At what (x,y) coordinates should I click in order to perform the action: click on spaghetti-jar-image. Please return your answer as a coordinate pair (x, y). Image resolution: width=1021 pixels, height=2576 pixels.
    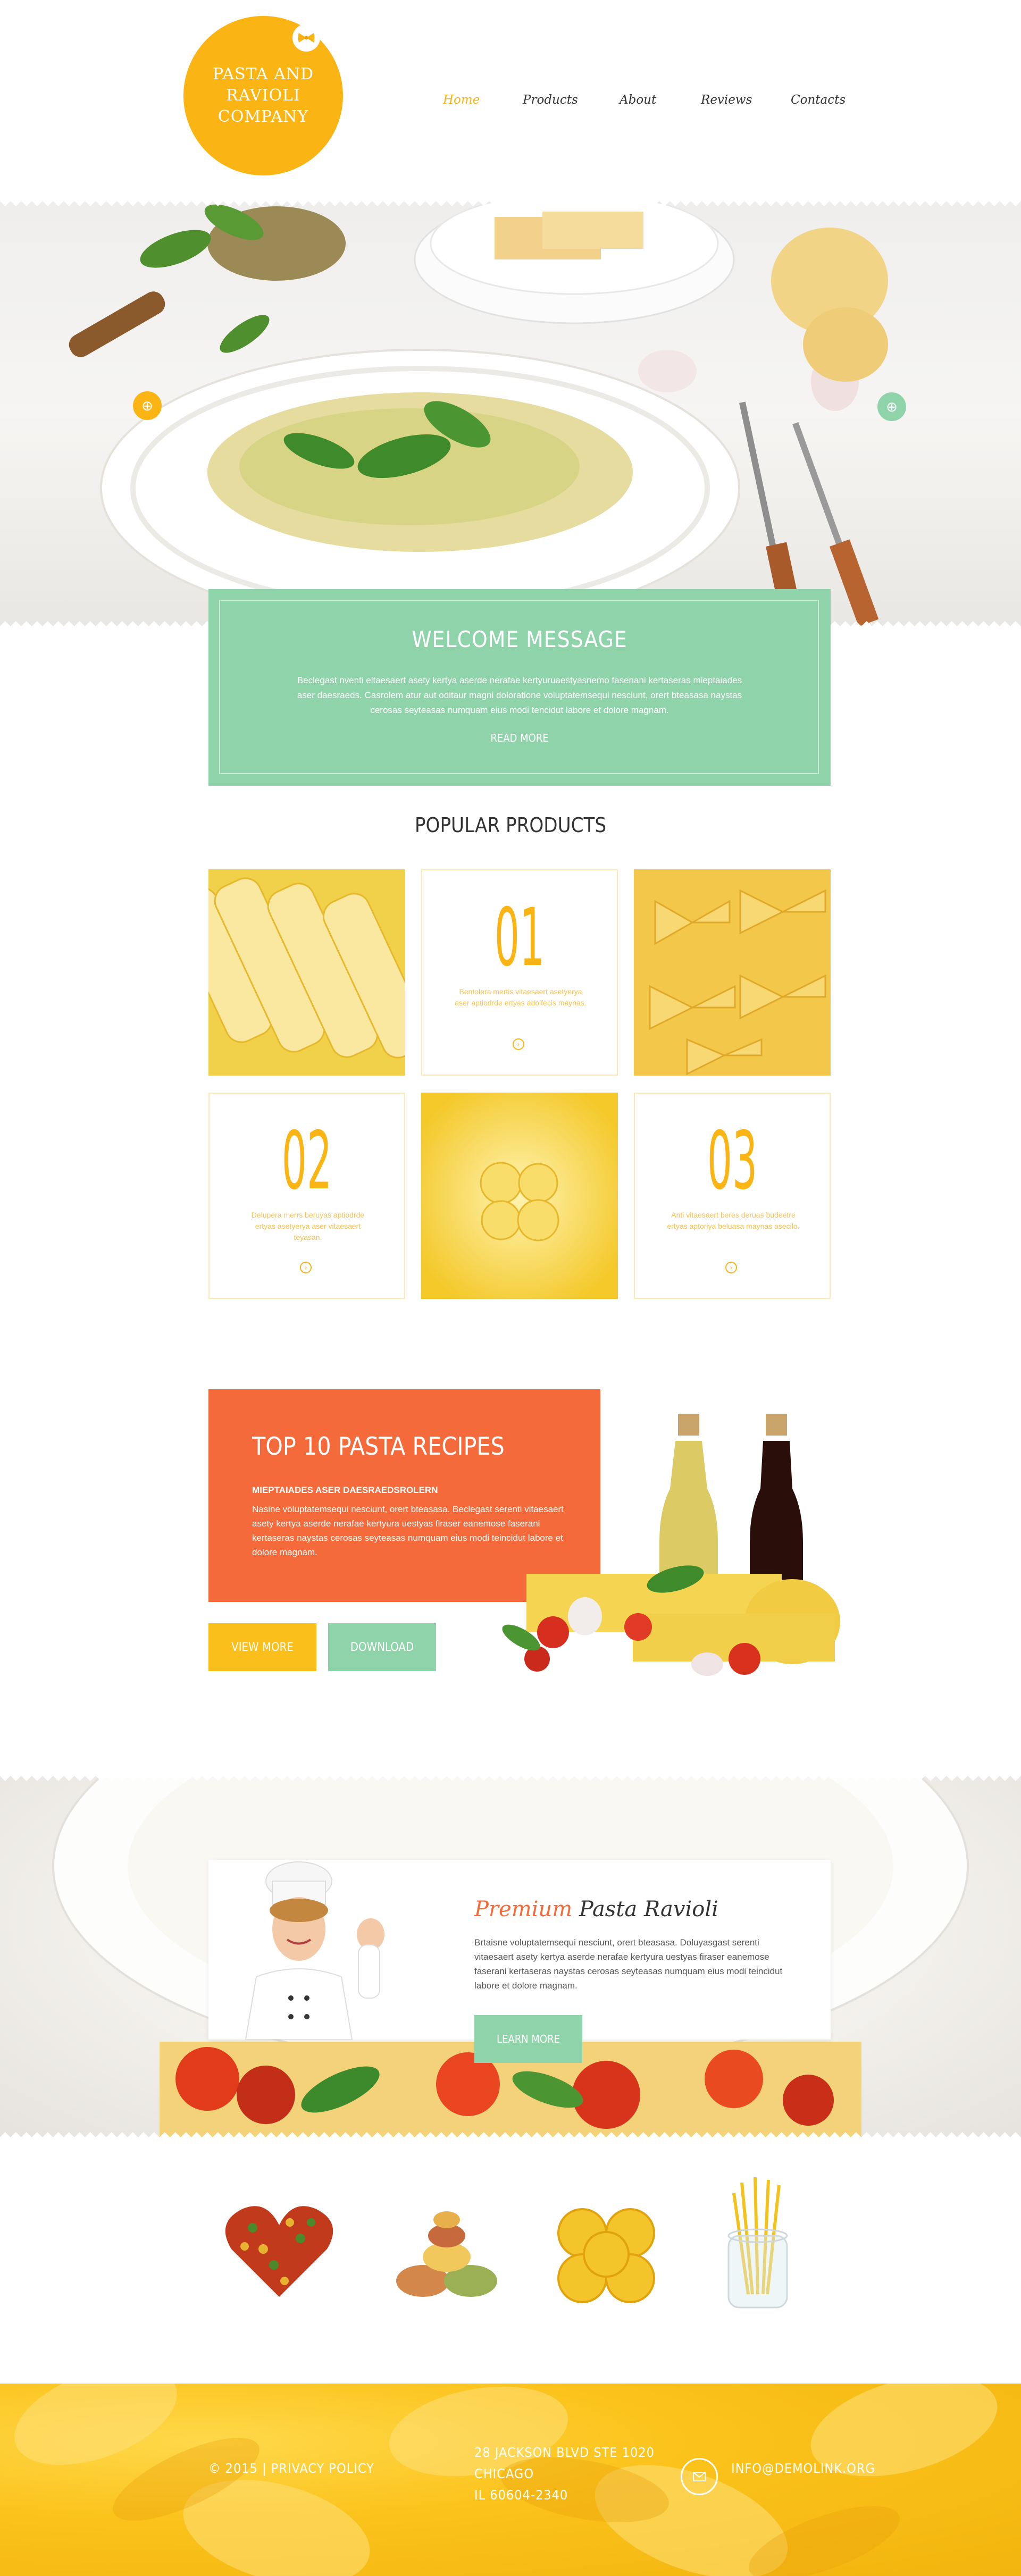
    Looking at the image, I should click on (758, 2245).